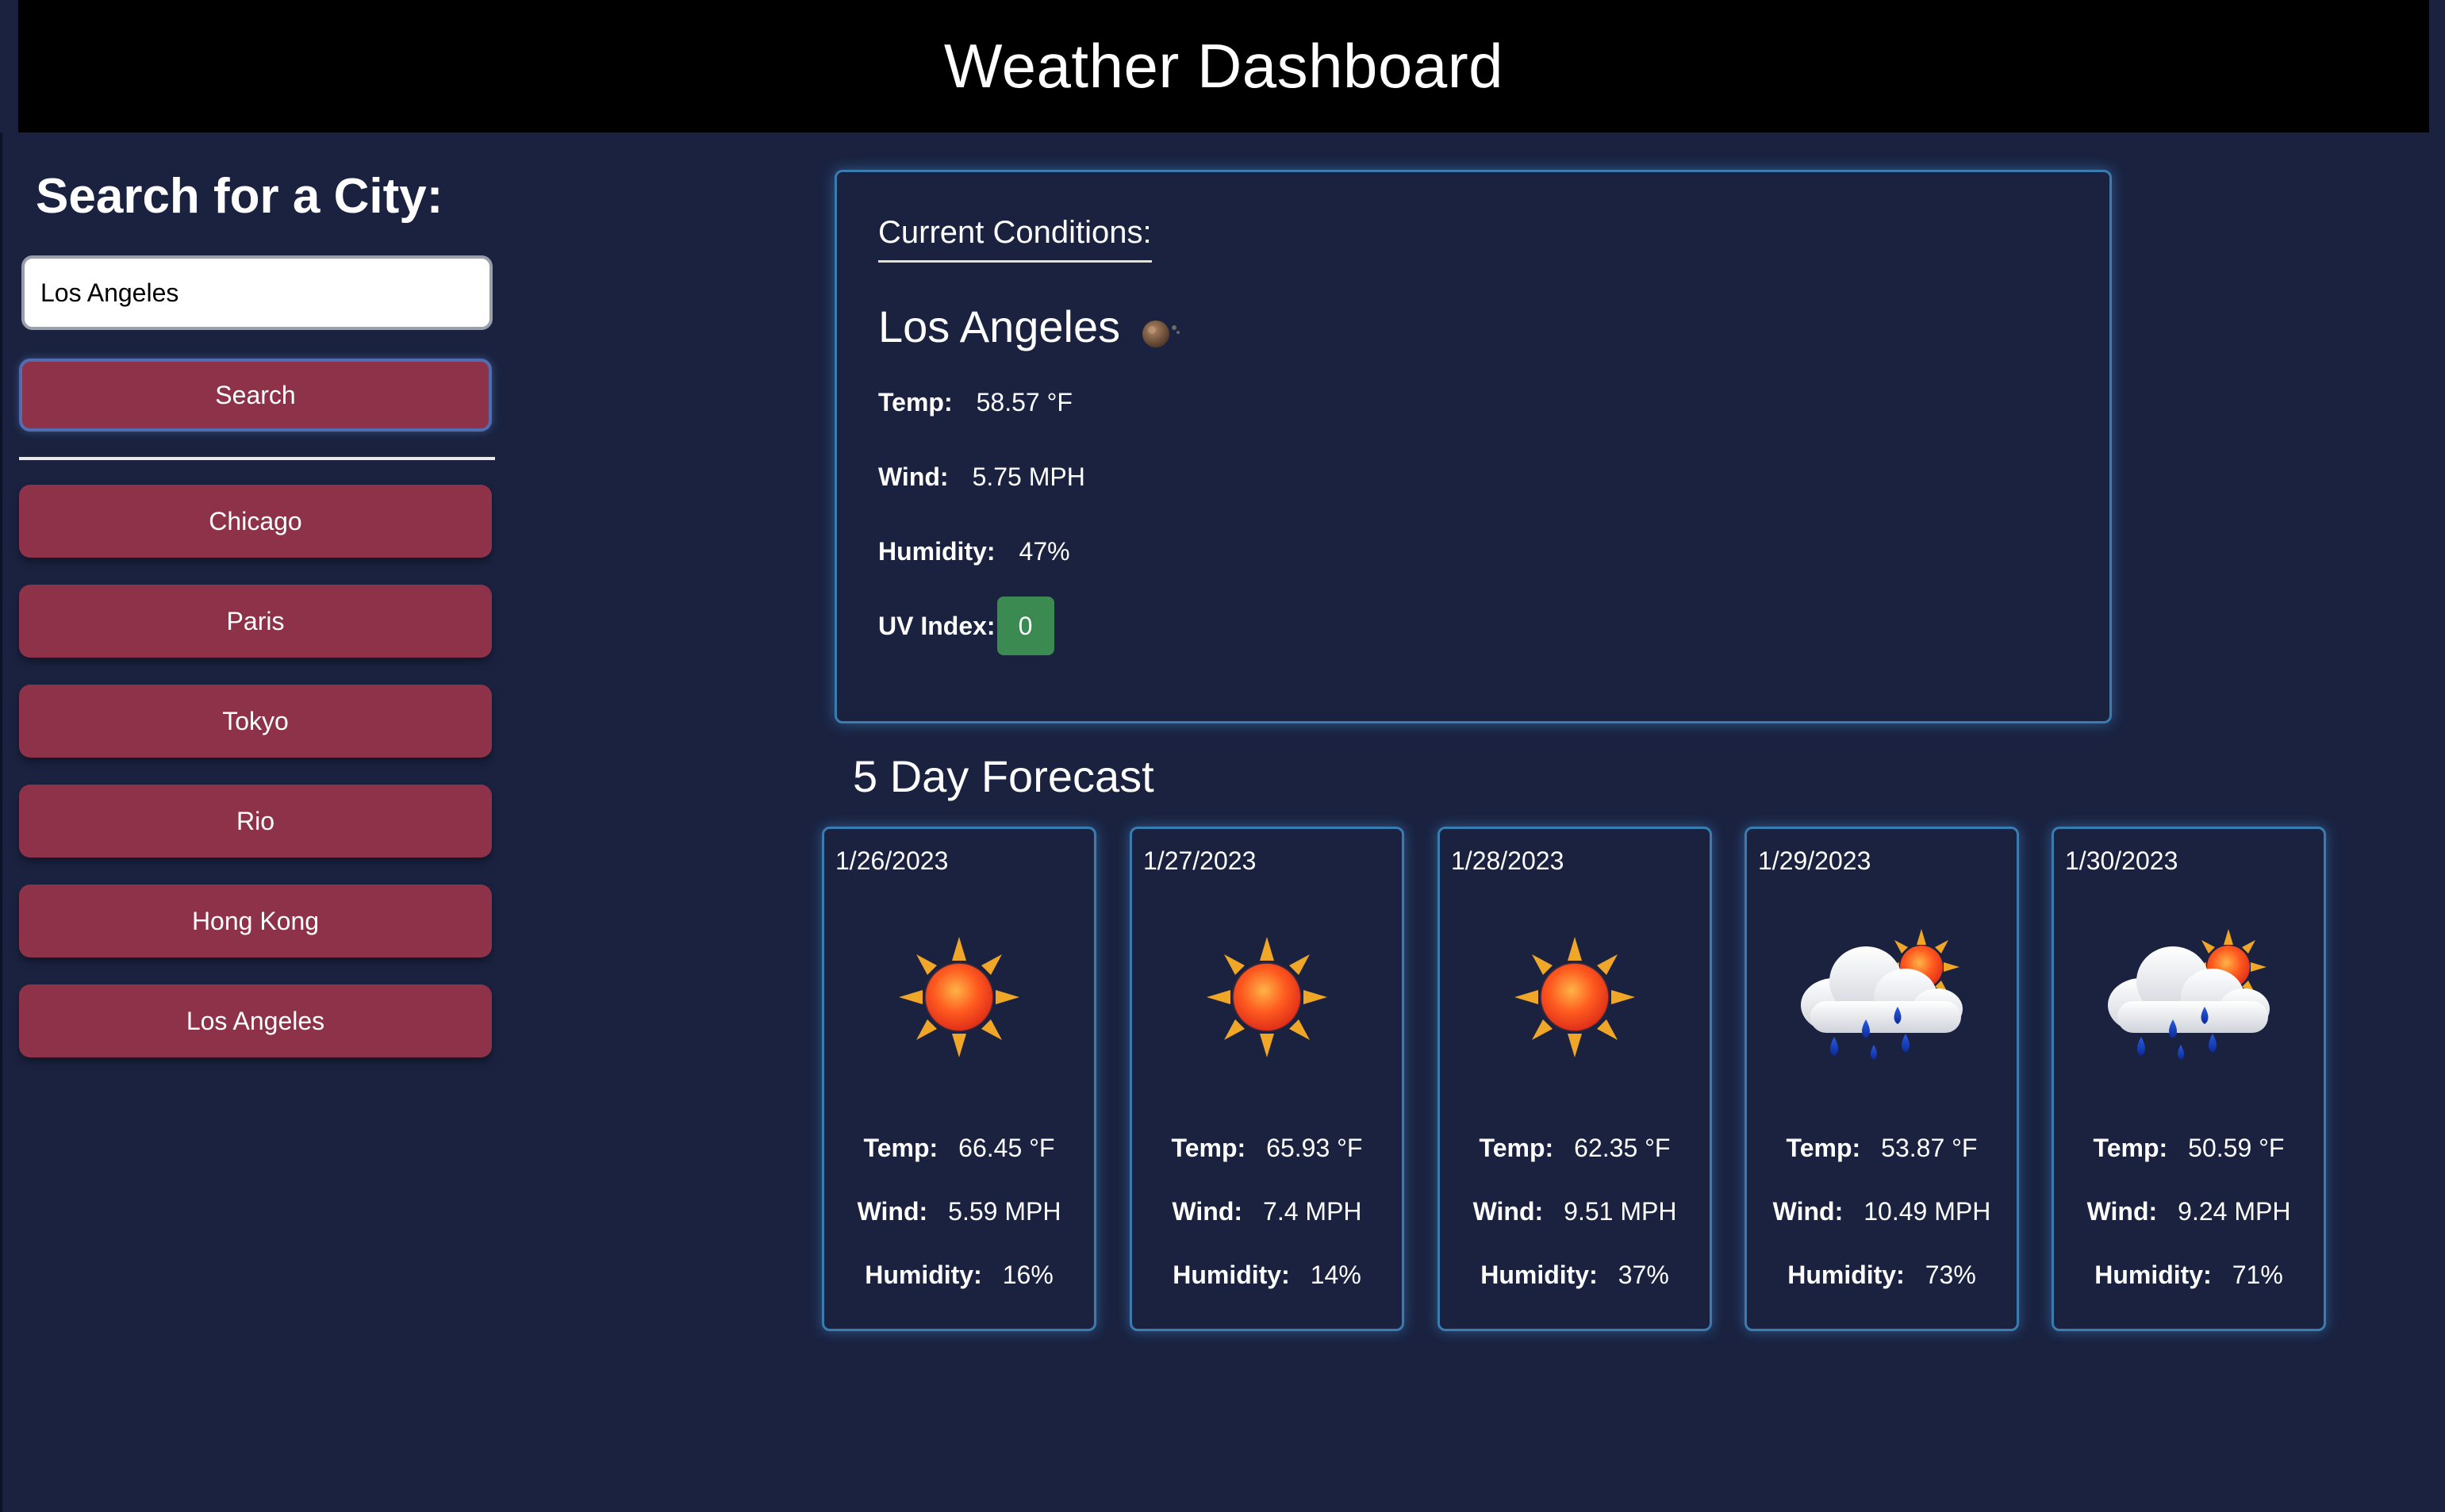 This screenshot has width=2445, height=1512. Describe the element at coordinates (255, 921) in the screenshot. I see `history-button-hong-kong: Hong Kong` at that location.